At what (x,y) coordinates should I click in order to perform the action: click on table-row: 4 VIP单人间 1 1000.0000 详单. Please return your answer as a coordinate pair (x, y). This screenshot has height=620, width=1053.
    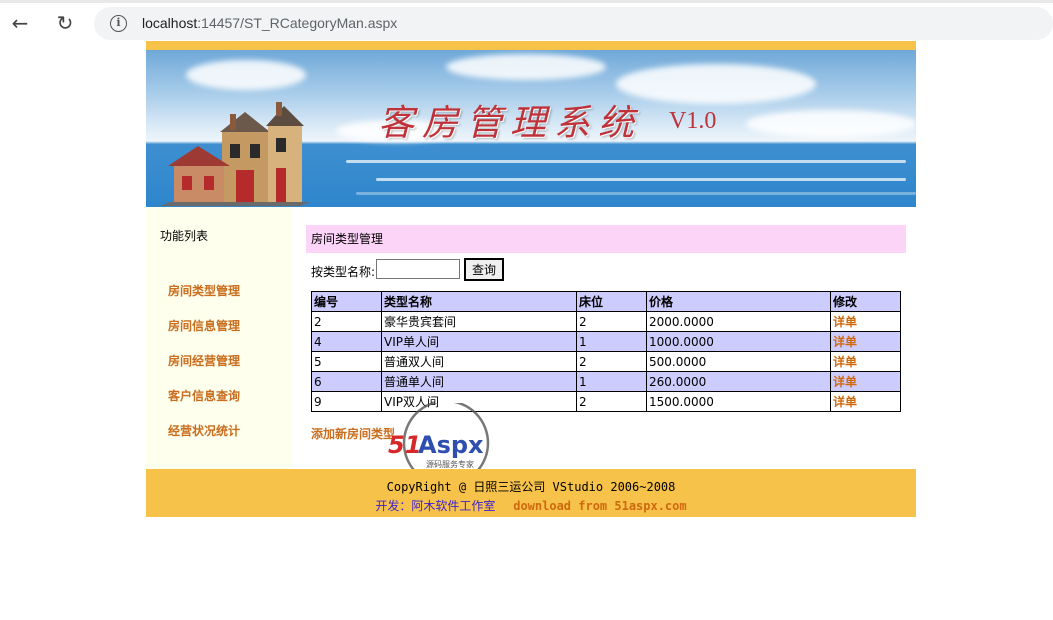
    Looking at the image, I should click on (606, 341).